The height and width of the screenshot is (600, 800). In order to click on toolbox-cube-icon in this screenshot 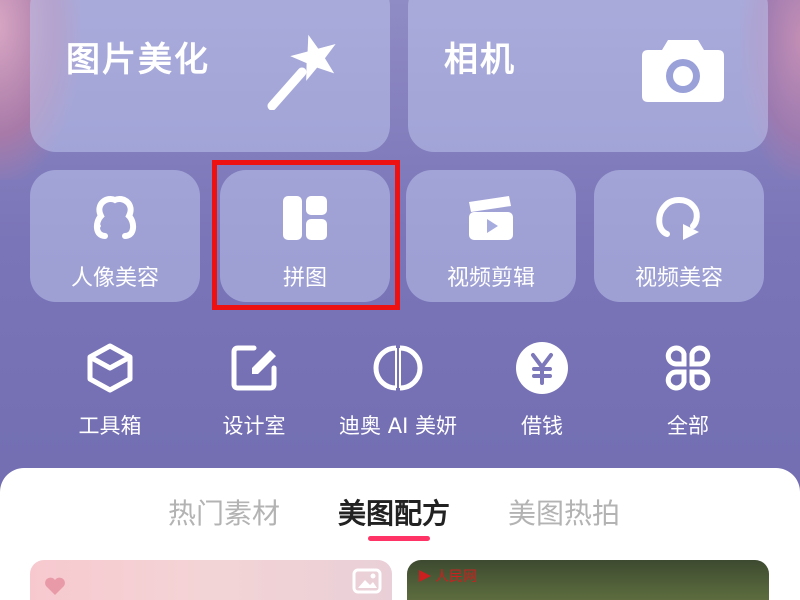, I will do `click(110, 368)`.